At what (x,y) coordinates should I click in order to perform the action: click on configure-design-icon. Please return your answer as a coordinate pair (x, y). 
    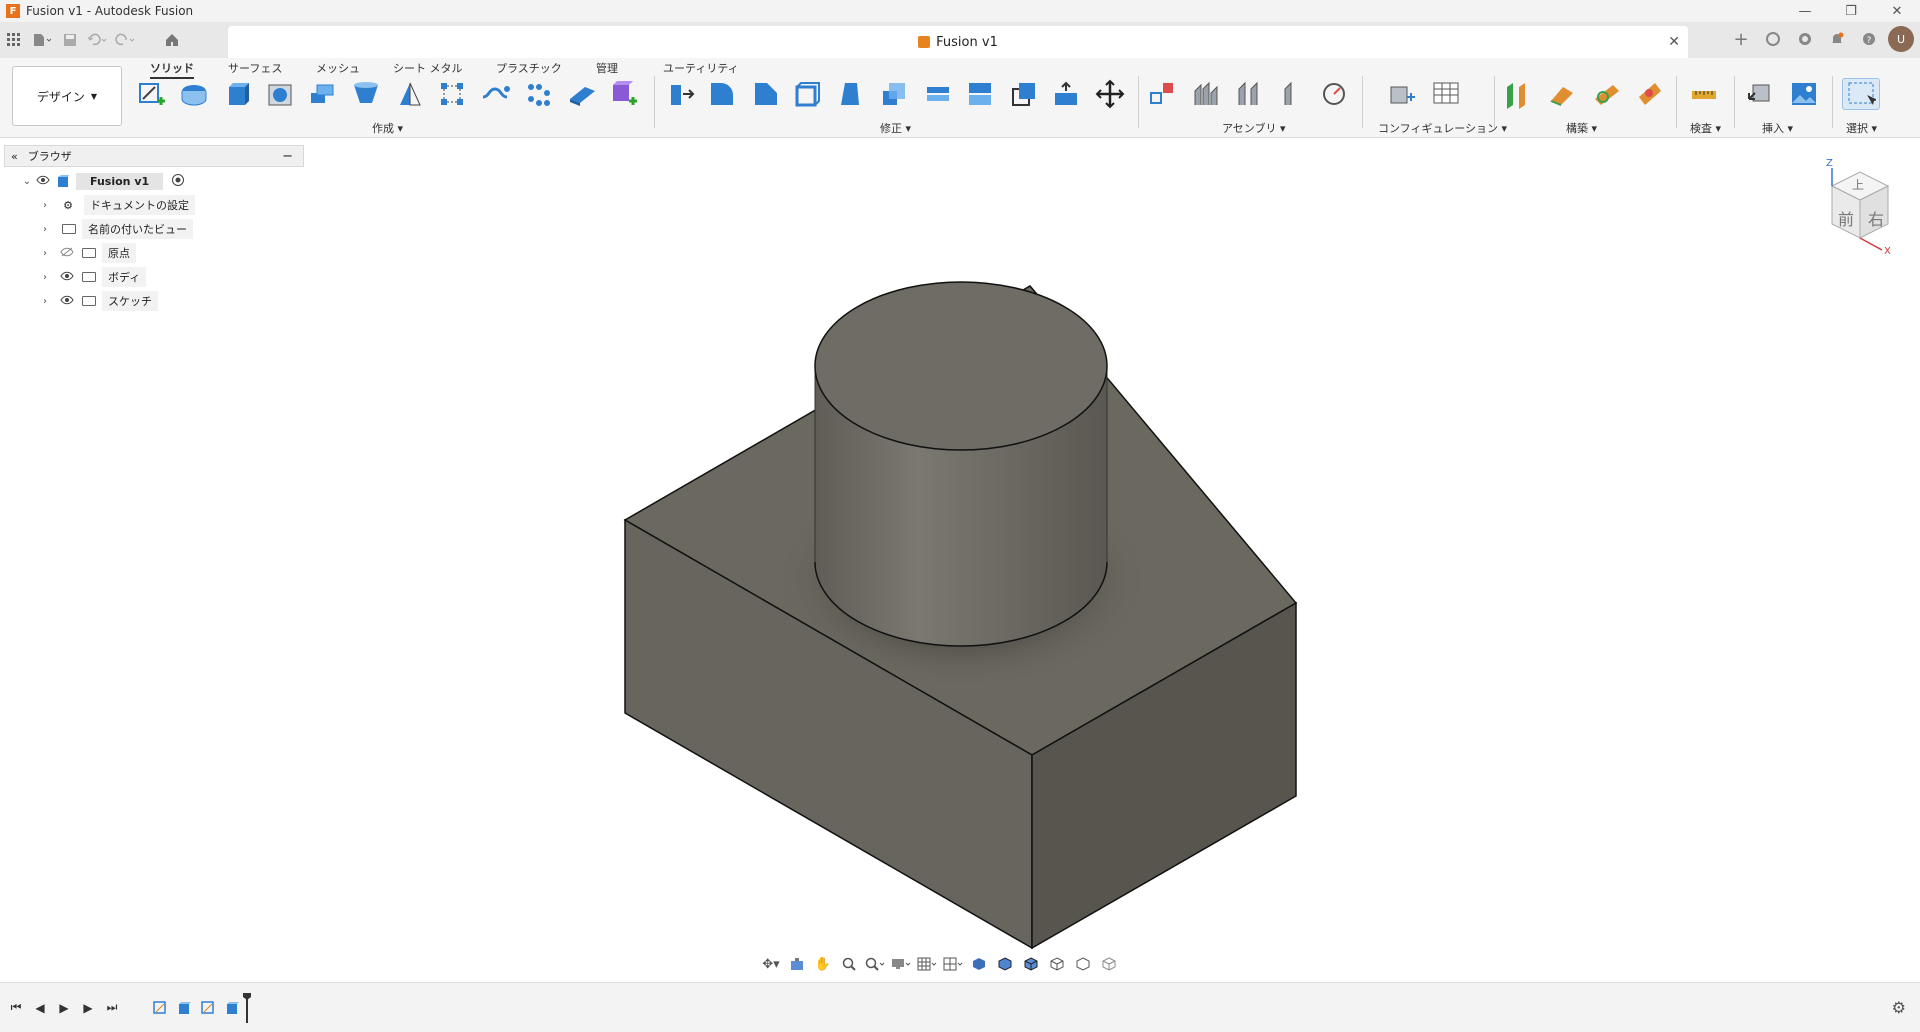
    Looking at the image, I should click on (1402, 94).